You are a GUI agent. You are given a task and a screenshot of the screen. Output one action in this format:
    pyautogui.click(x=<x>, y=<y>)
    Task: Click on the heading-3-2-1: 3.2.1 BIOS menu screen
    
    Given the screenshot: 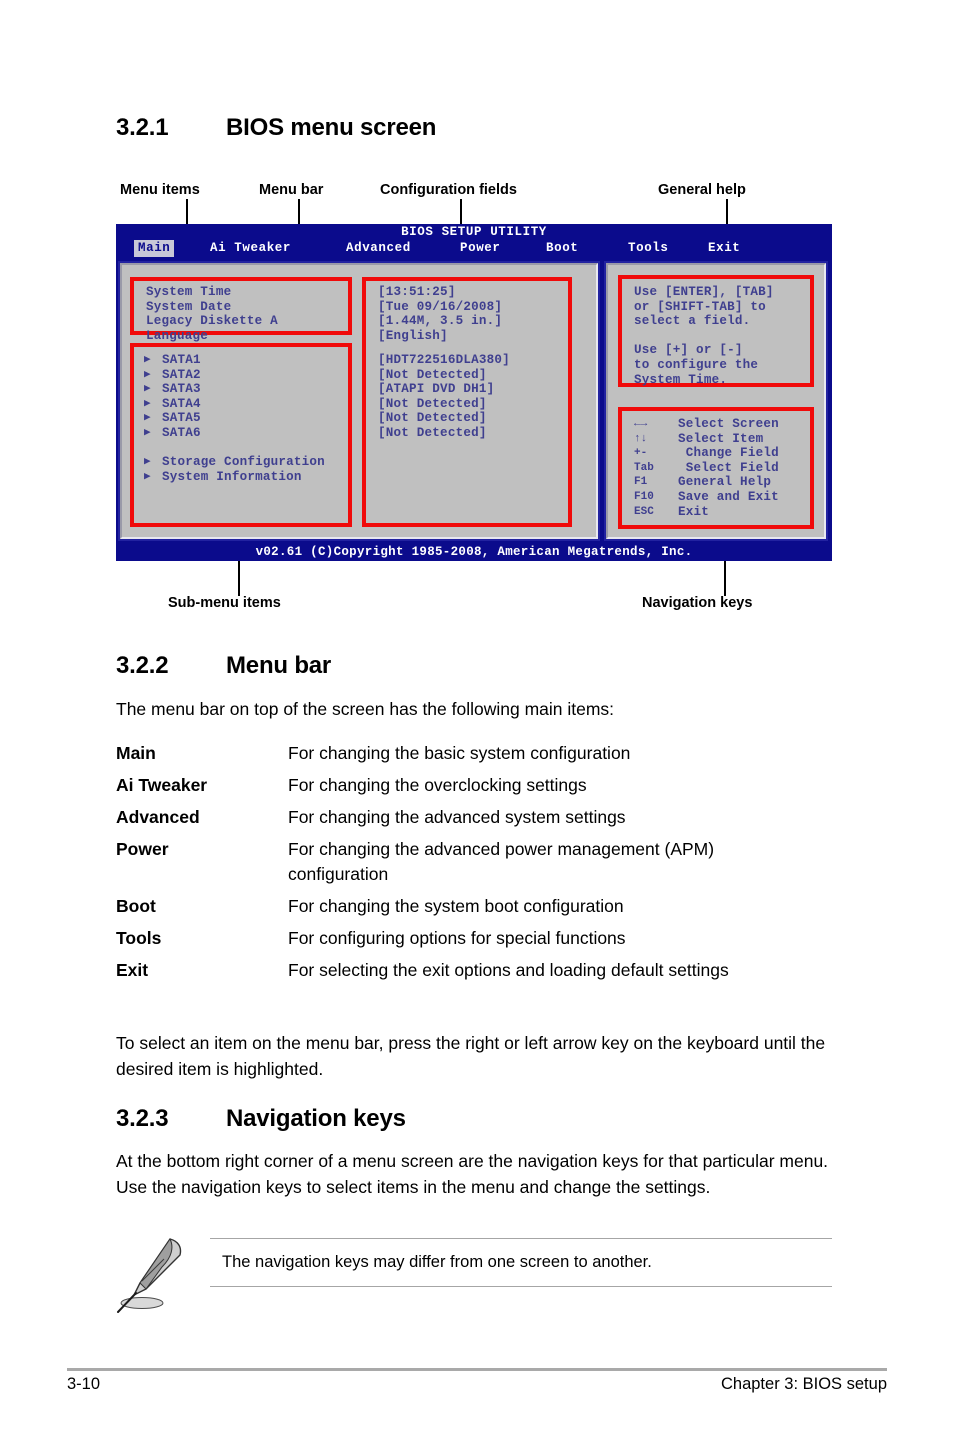 What is the action you would take?
    pyautogui.click(x=276, y=128)
    